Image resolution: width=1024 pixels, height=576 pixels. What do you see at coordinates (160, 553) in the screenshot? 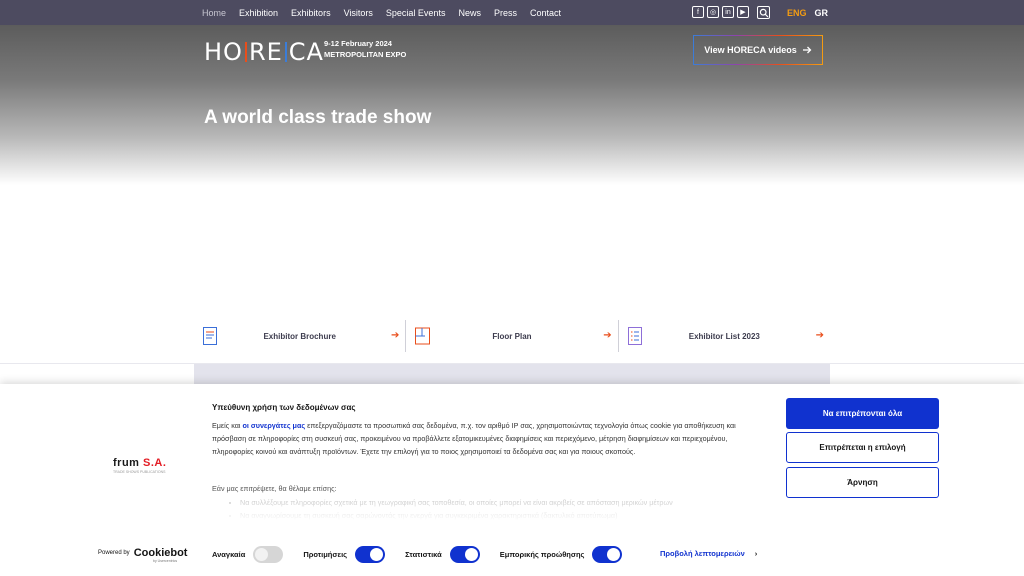
I see `cookiebot-logo: Cookiebot` at bounding box center [160, 553].